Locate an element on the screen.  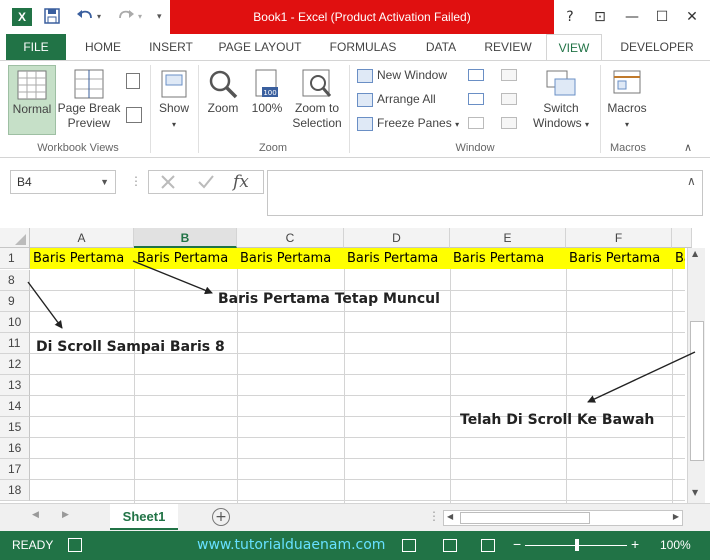
column-header-a: A is located at coordinates (82, 238).